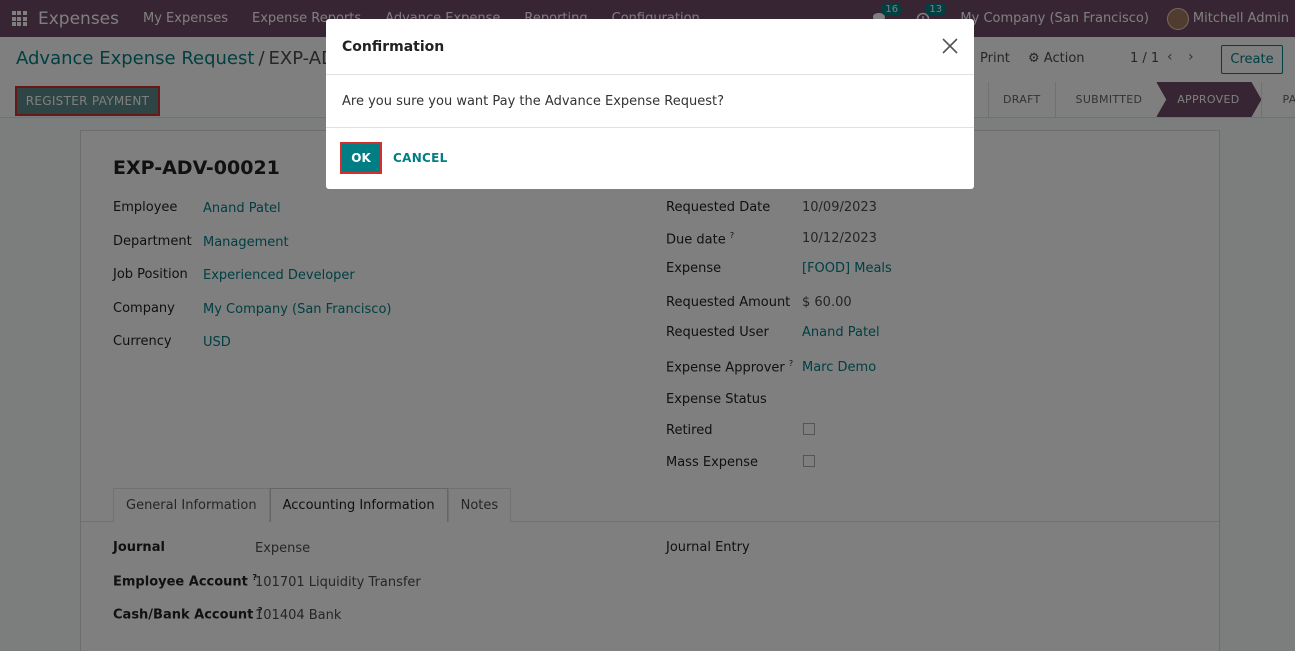 The height and width of the screenshot is (651, 1295). Describe the element at coordinates (650, 158) in the screenshot. I see `dialog-footer: OK CANCEL` at that location.